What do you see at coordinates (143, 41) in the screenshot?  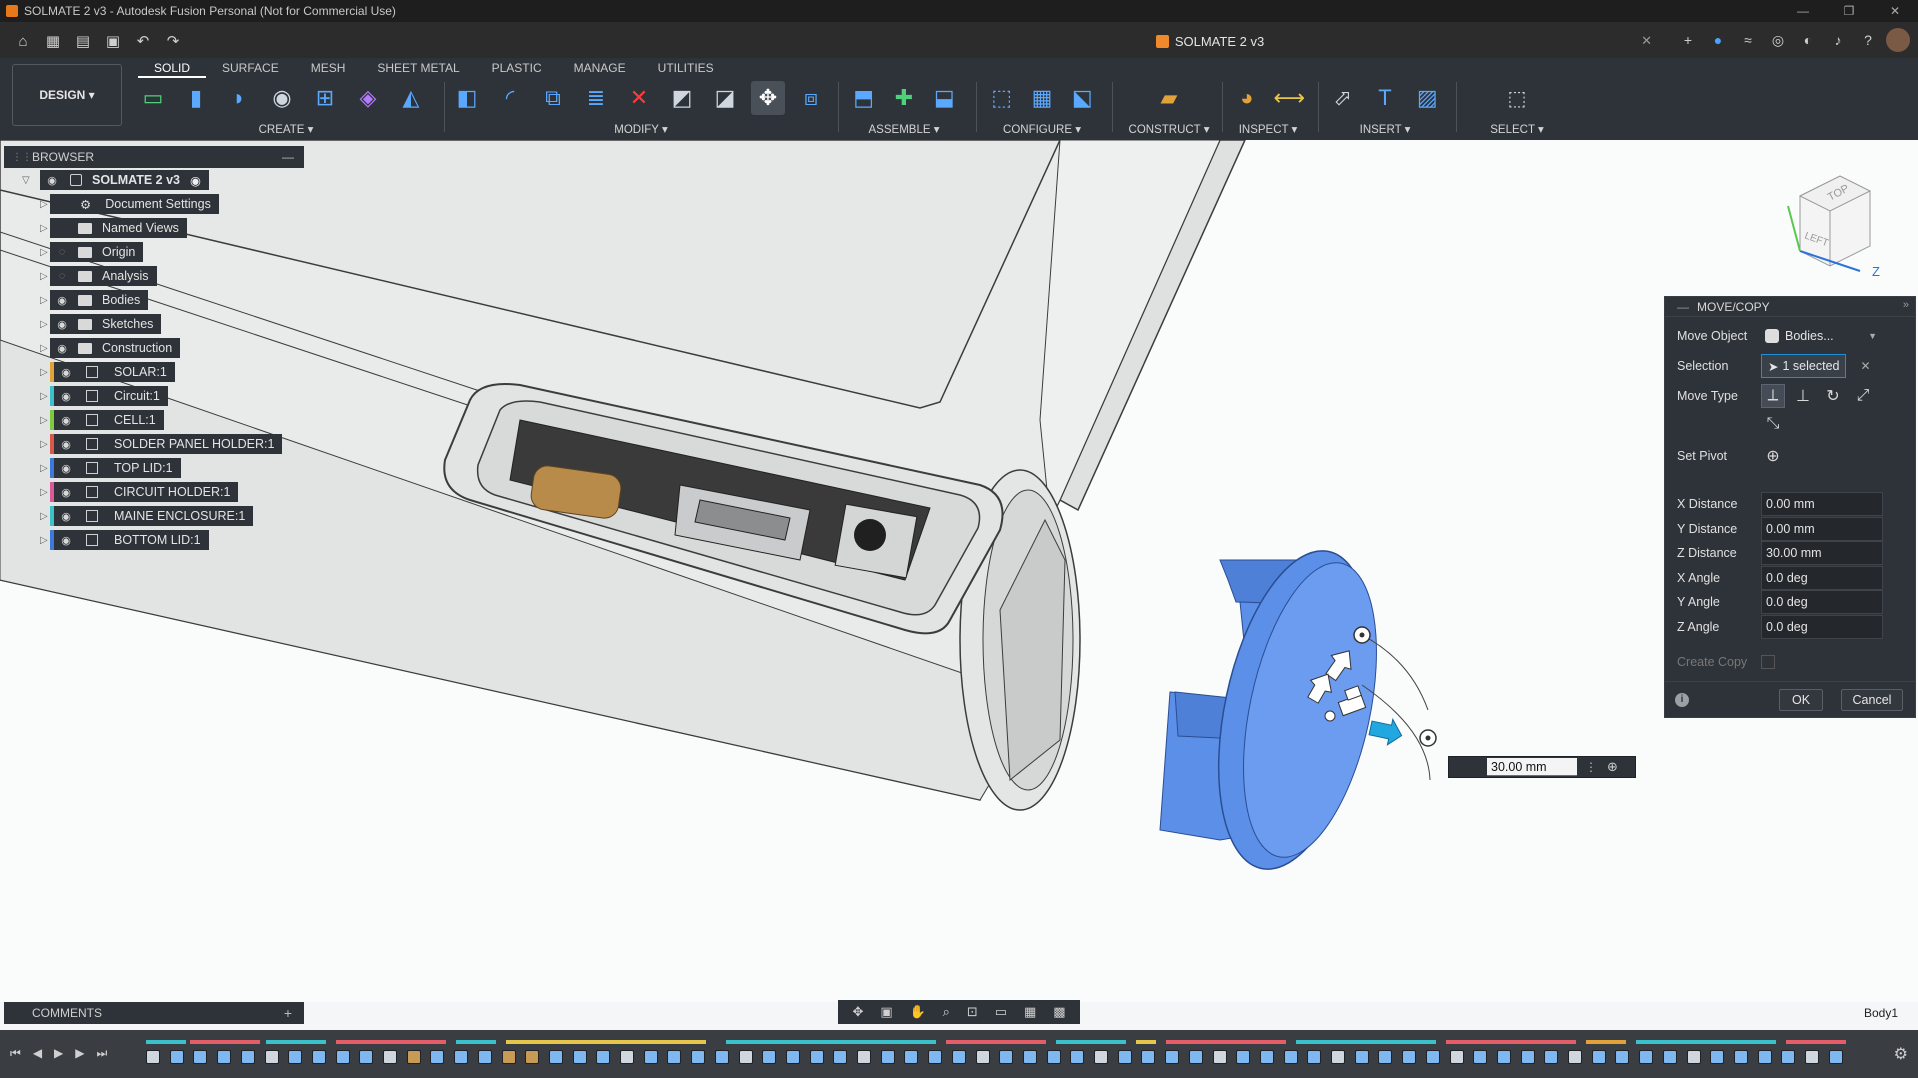 I see `undo-icon: ↶` at bounding box center [143, 41].